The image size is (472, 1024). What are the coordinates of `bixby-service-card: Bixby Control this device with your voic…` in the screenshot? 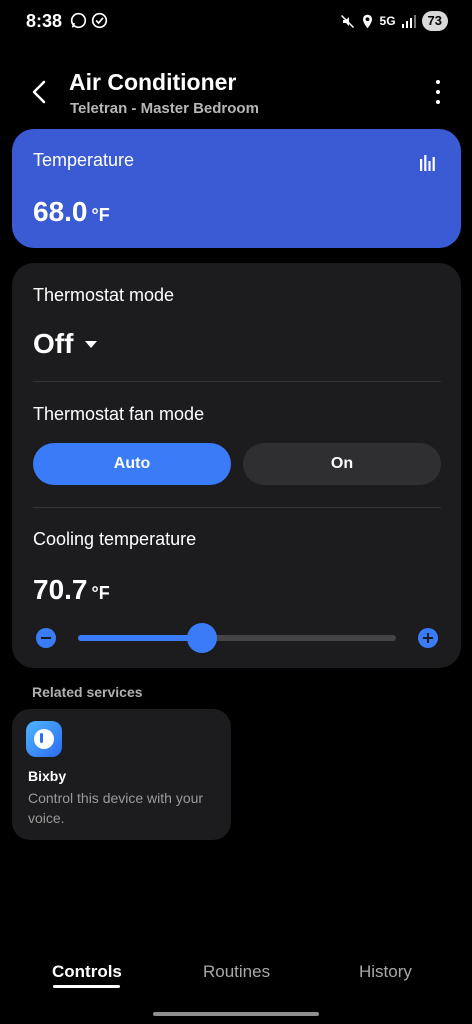 It's located at (121, 774).